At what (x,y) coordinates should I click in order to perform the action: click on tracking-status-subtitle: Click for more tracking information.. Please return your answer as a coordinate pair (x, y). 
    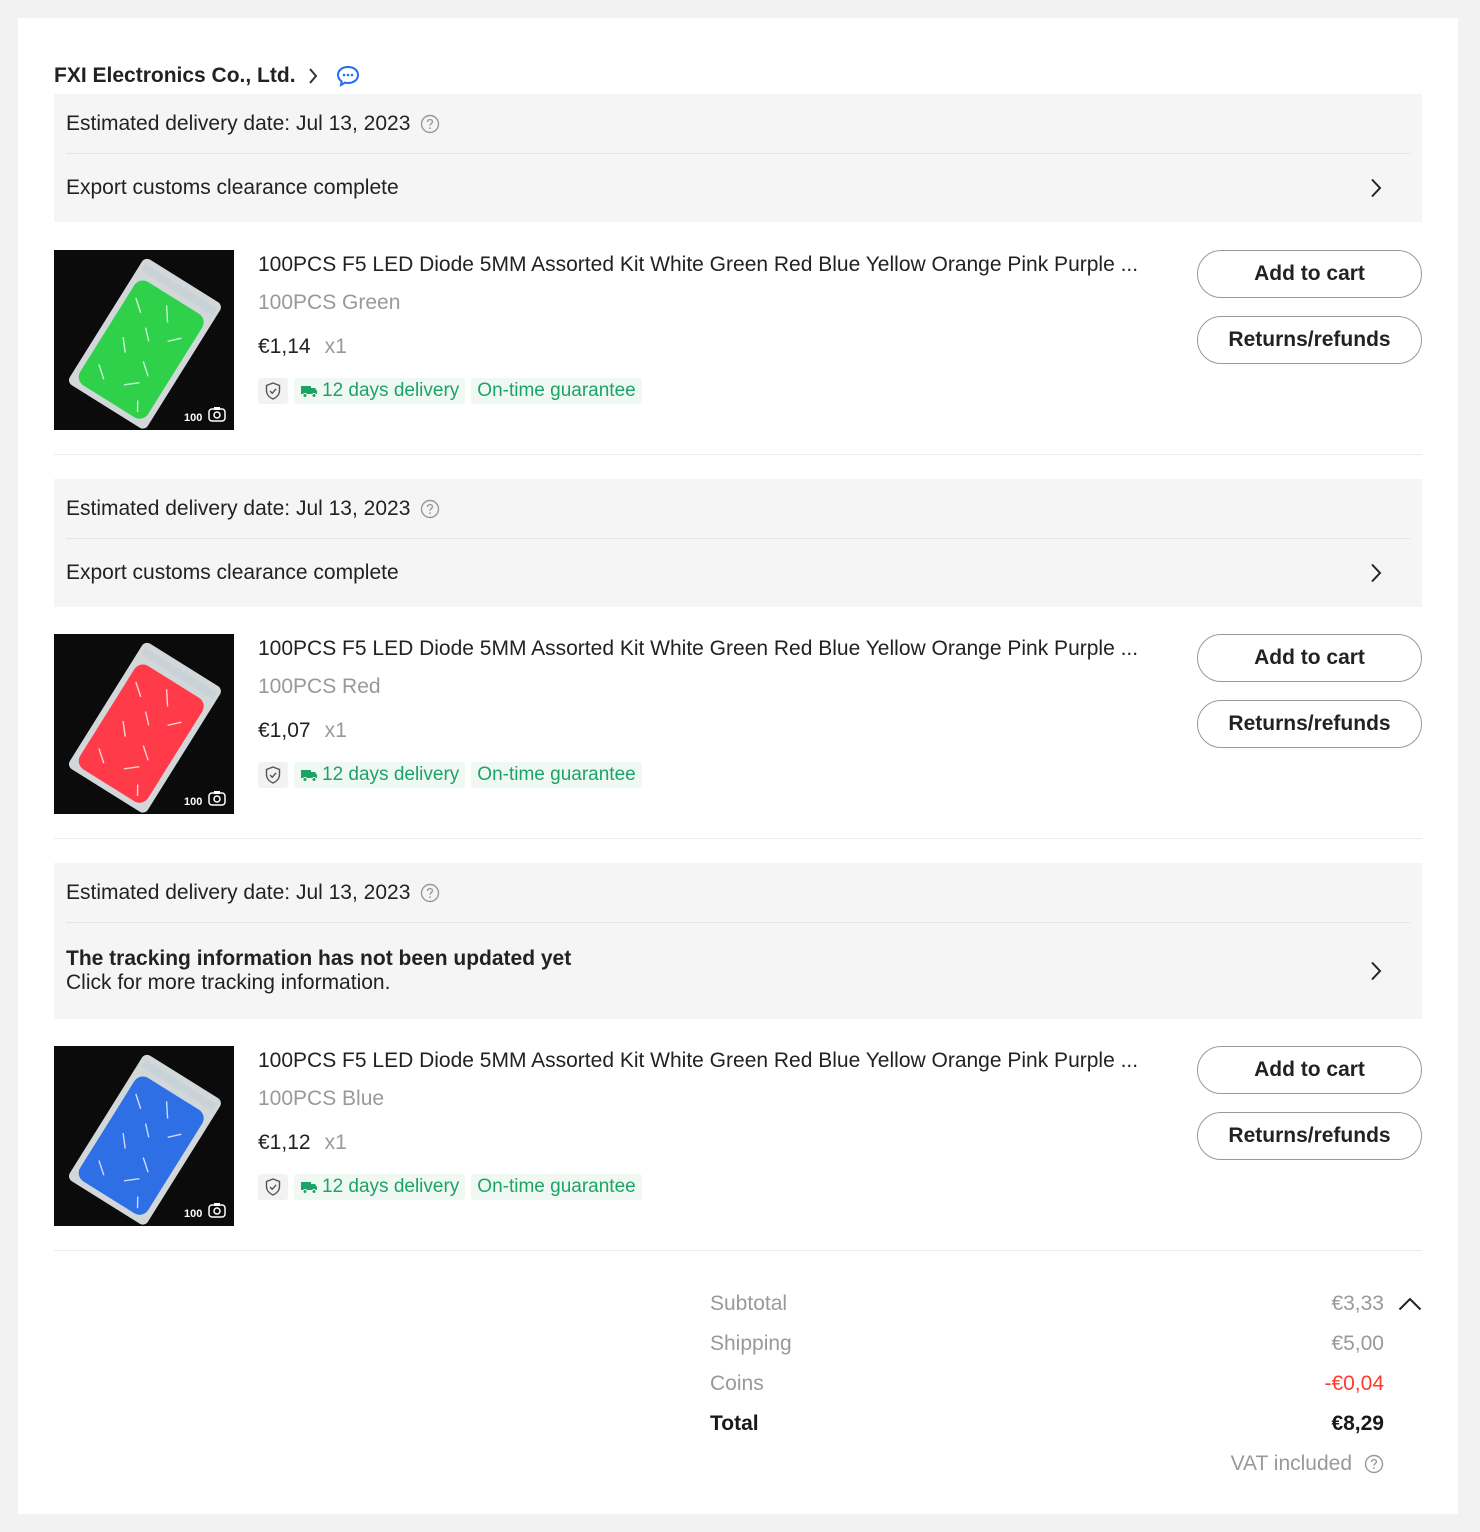
    Looking at the image, I should click on (228, 982).